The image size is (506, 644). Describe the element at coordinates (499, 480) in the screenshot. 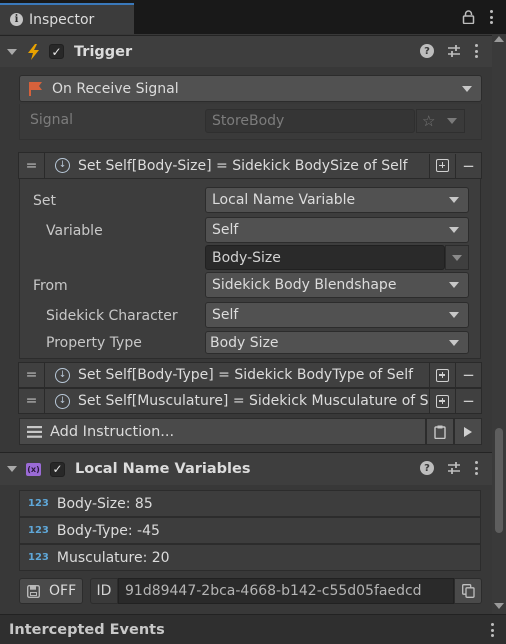

I see `scrollbar-thumb` at that location.